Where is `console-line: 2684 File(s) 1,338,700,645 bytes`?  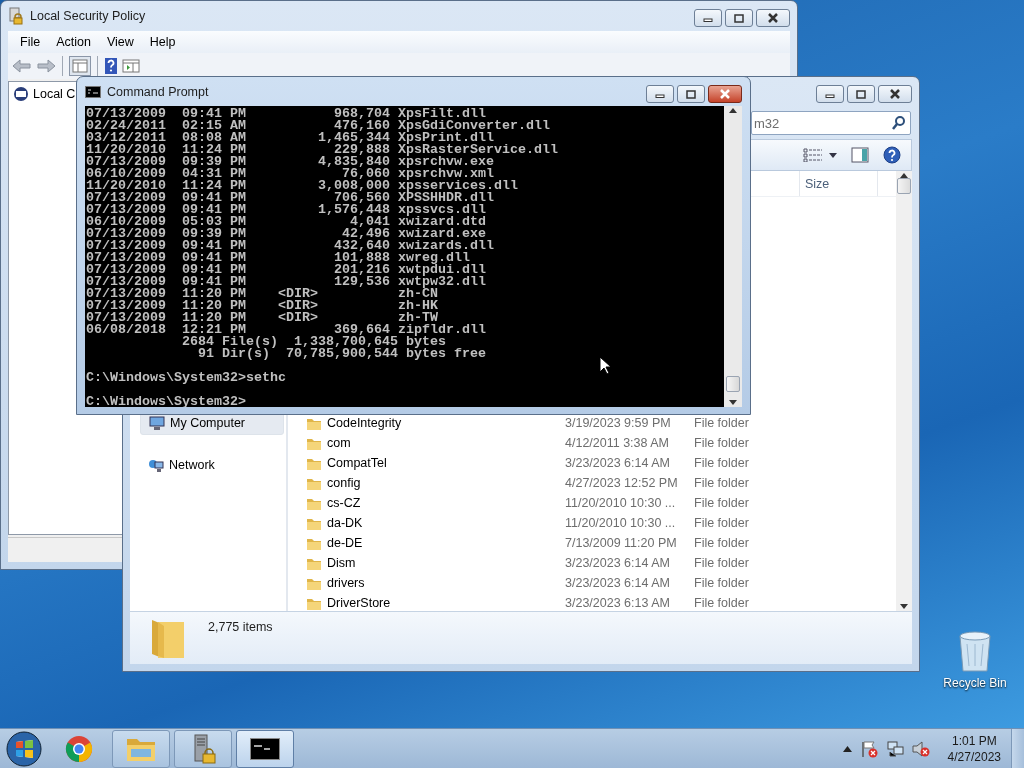
console-line: 2684 File(s) 1,338,700,645 bytes is located at coordinates (313, 342).